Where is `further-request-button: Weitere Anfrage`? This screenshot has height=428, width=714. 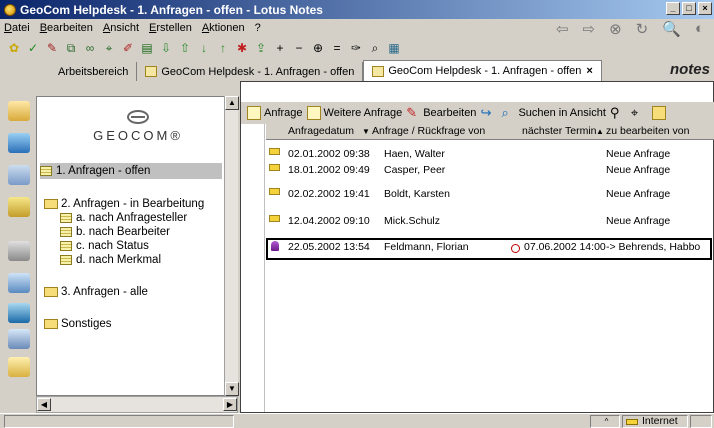 further-request-button: Weitere Anfrage is located at coordinates (354, 113).